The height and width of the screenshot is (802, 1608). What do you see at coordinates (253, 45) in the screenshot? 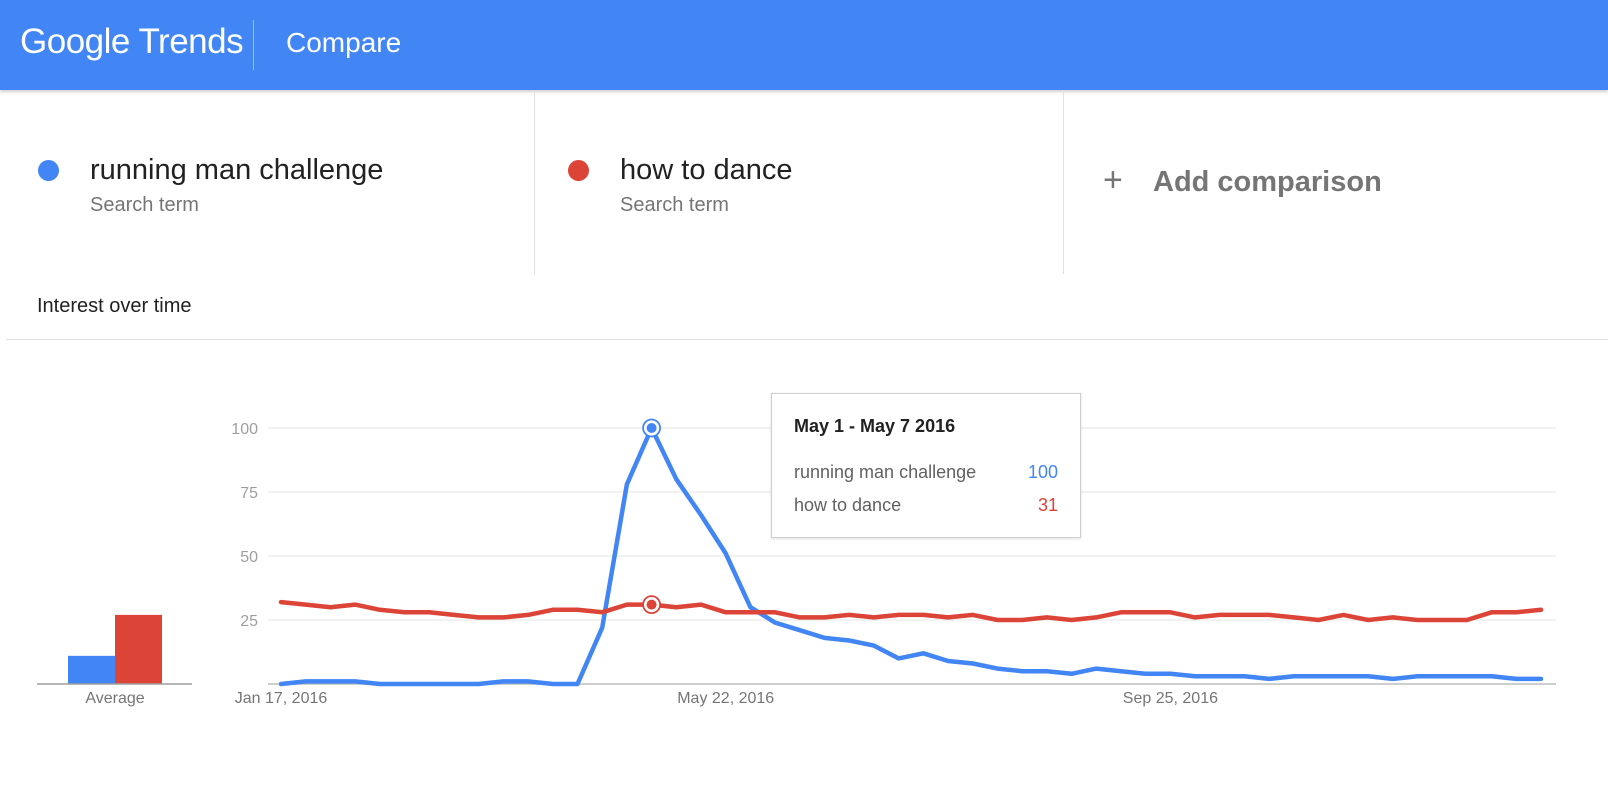
I see `header-divider` at bounding box center [253, 45].